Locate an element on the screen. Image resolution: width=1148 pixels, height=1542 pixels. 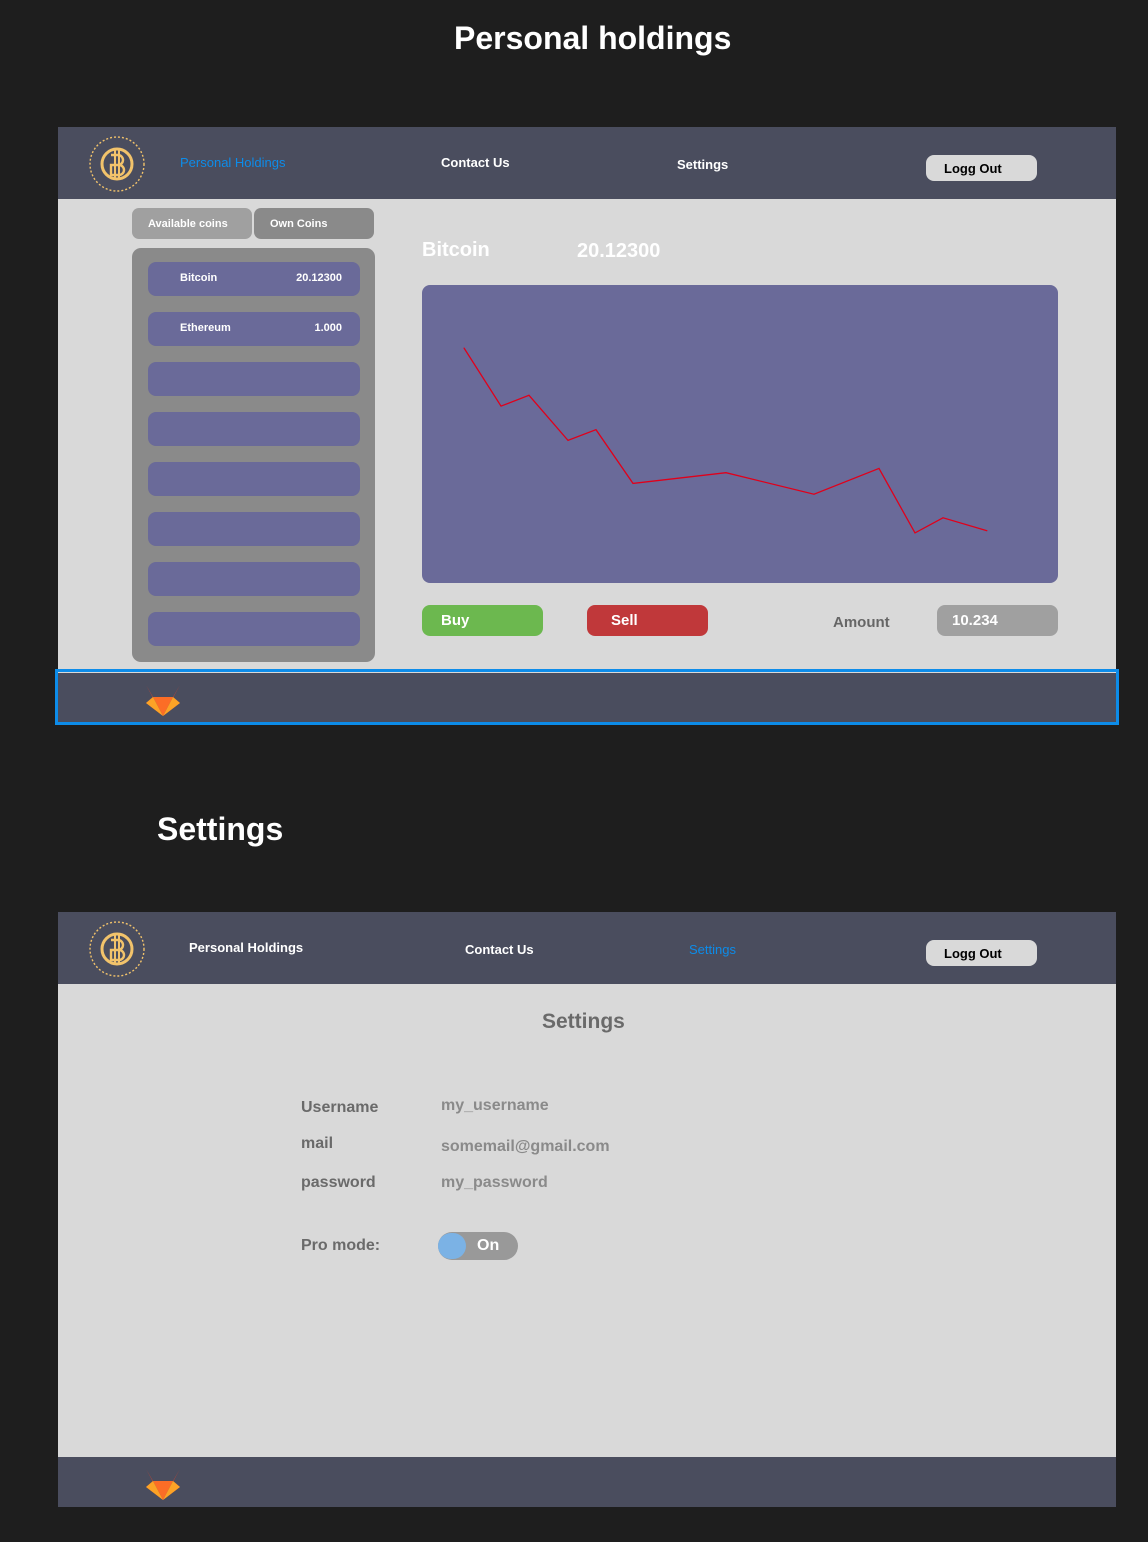
coin-name: Bitcoin is located at coordinates (199, 278).